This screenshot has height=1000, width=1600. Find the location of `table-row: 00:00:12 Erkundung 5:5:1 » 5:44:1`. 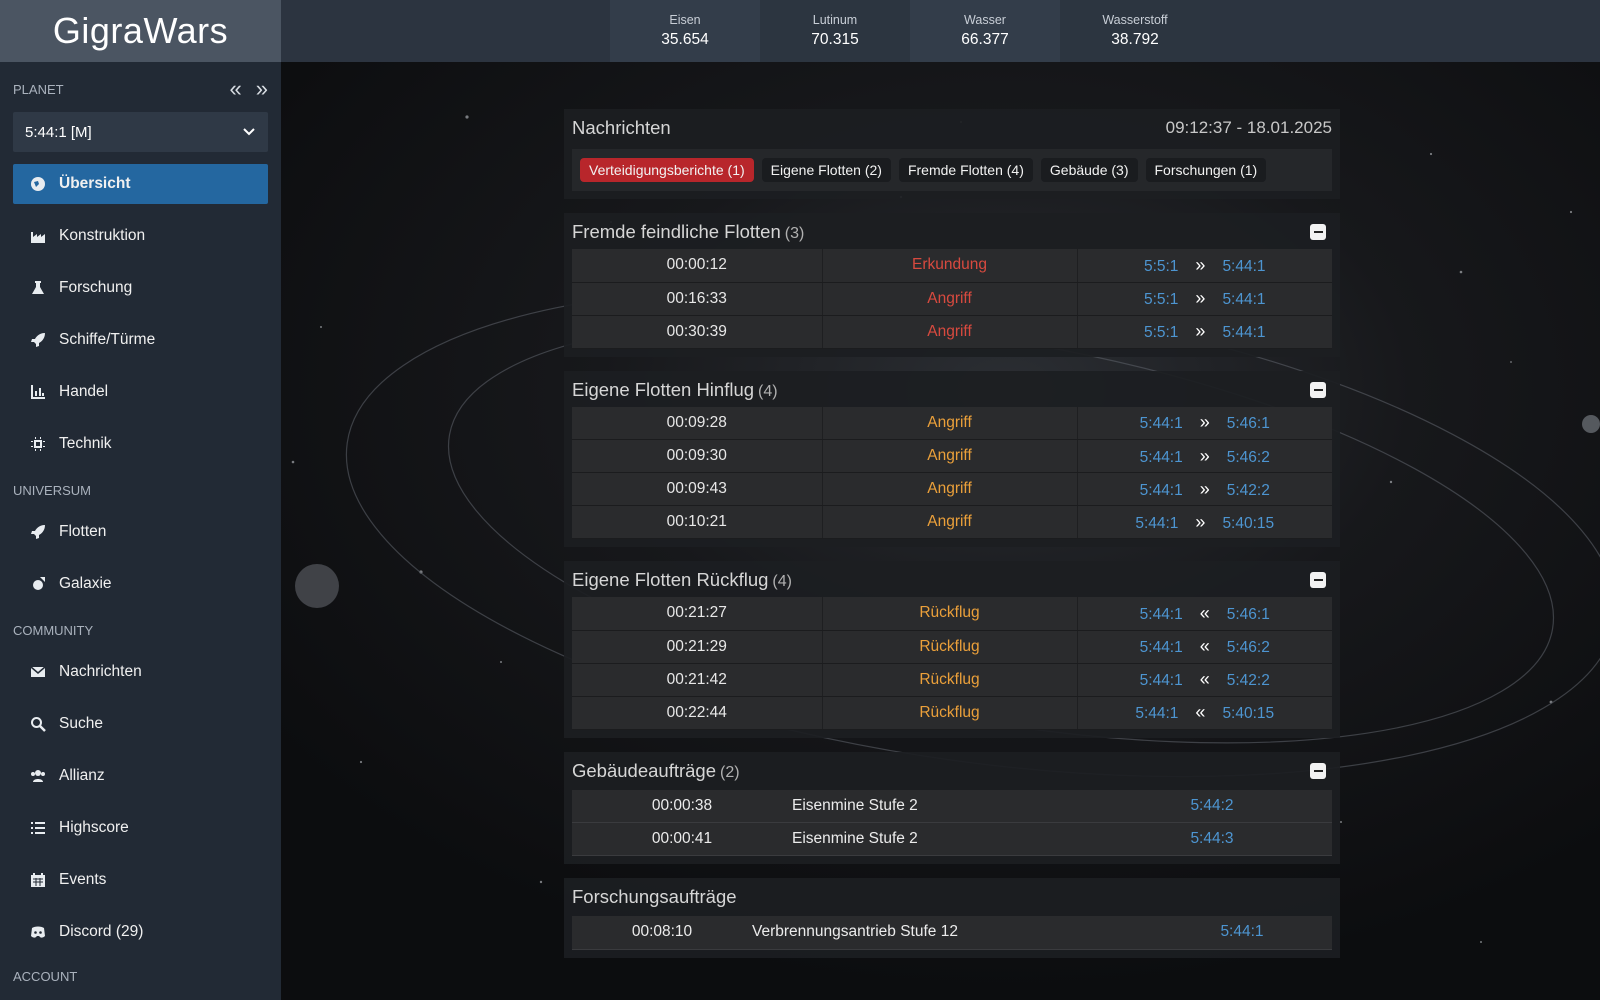

table-row: 00:00:12 Erkundung 5:5:1 » 5:44:1 is located at coordinates (952, 266).